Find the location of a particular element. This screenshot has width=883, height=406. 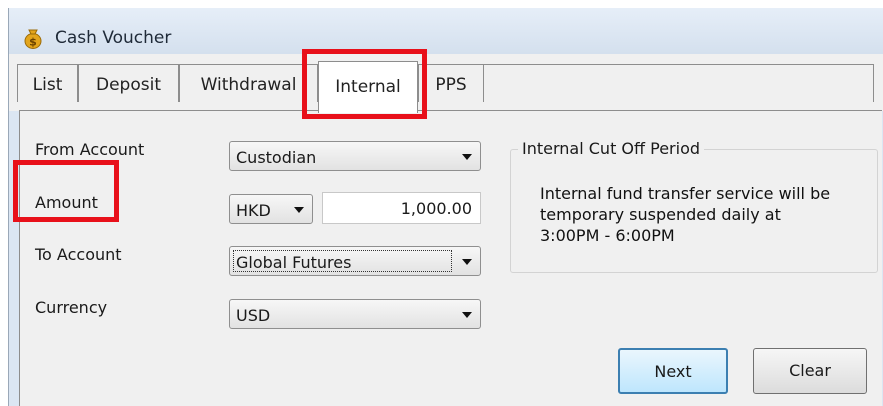

next-button: Next is located at coordinates (673, 371).